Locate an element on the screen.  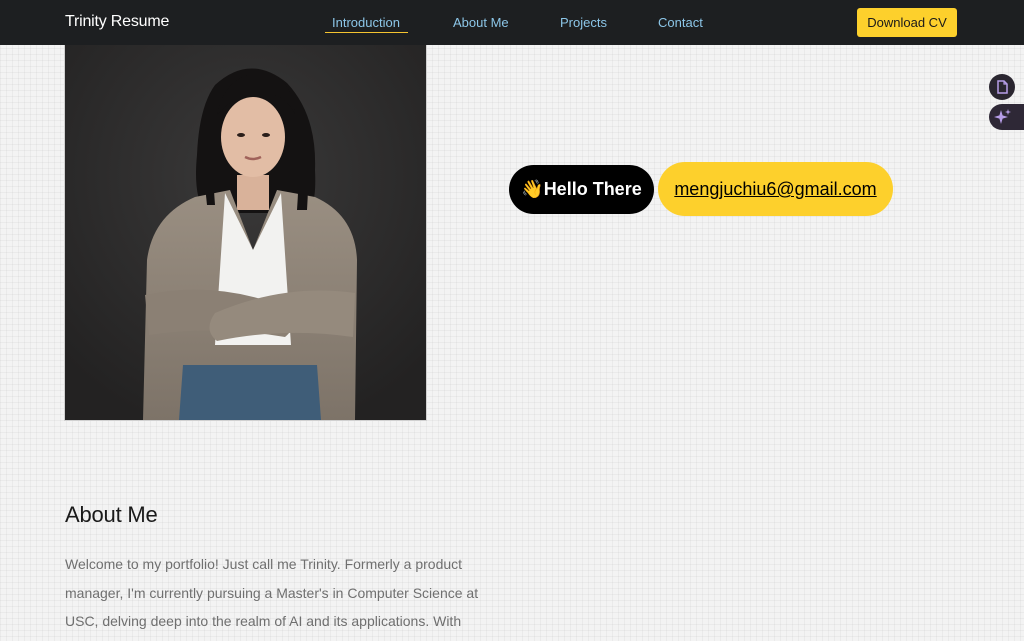
hello-text: Hello There is located at coordinates (592, 189).